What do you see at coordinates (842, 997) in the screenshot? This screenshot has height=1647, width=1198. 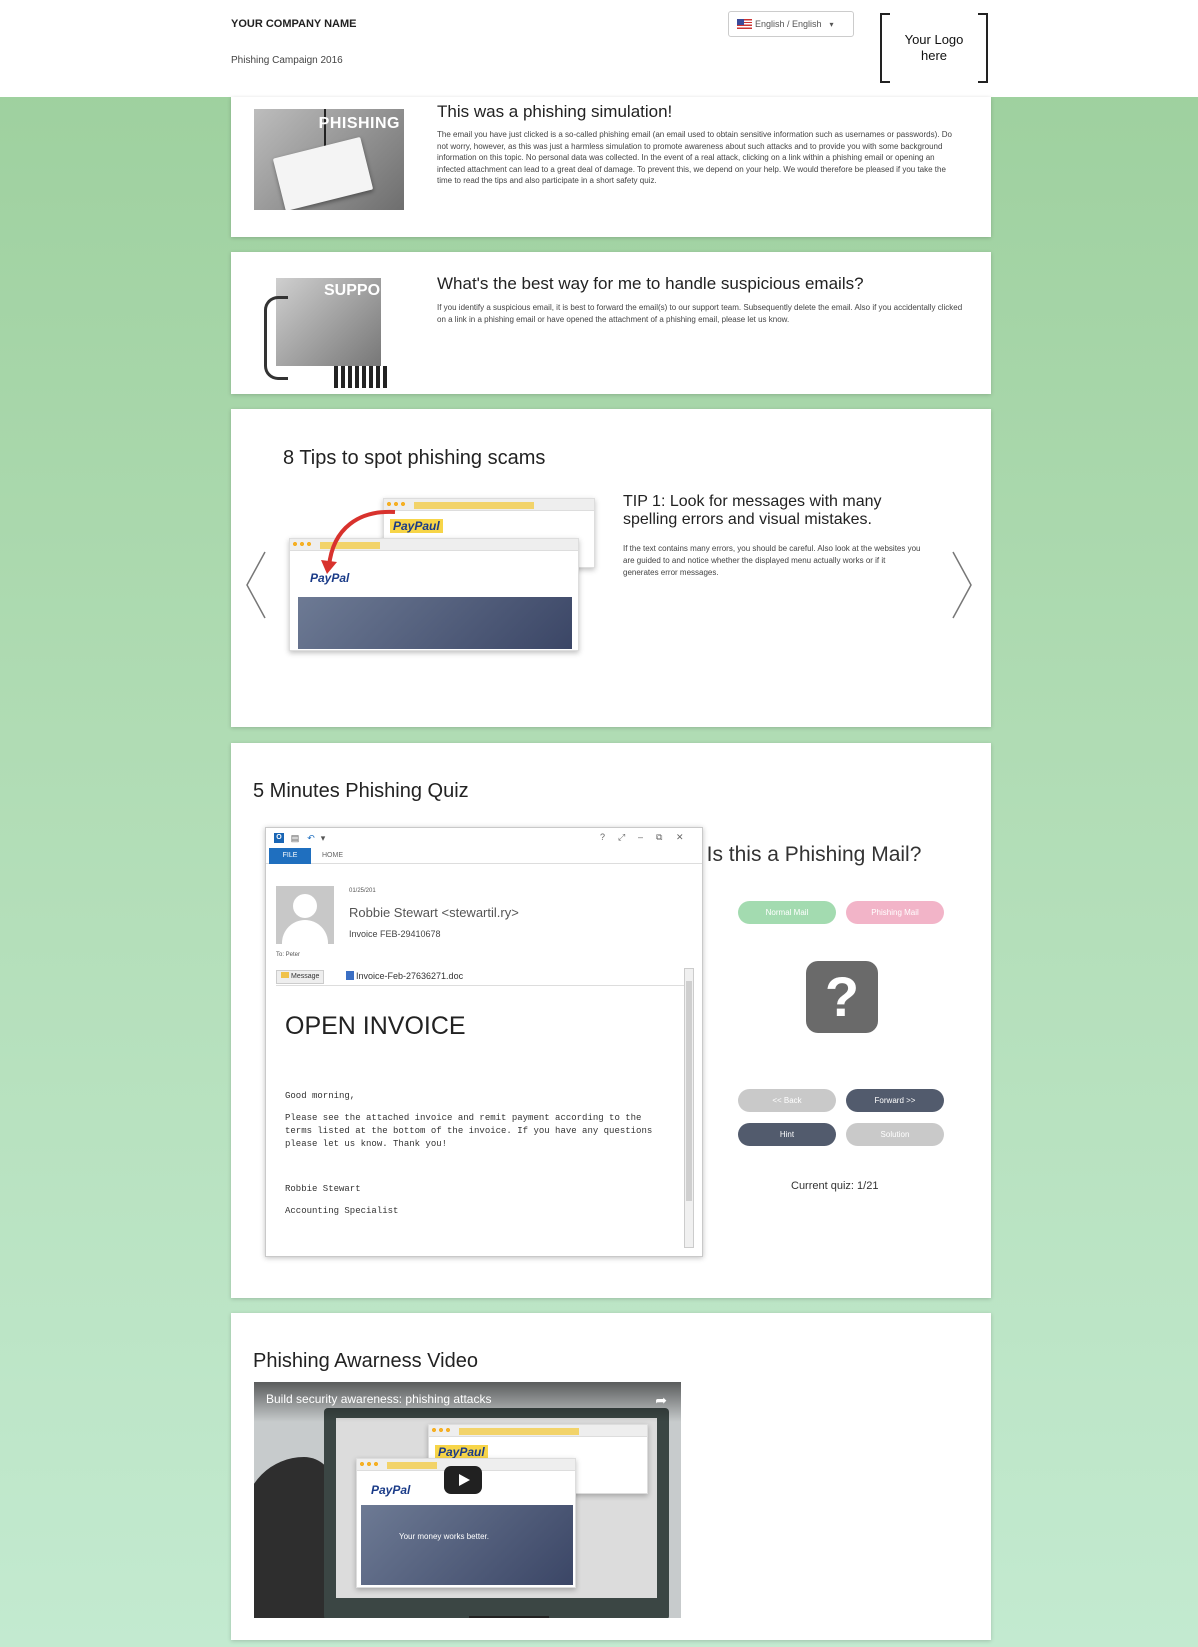 I see `question-mark-icon: ?` at bounding box center [842, 997].